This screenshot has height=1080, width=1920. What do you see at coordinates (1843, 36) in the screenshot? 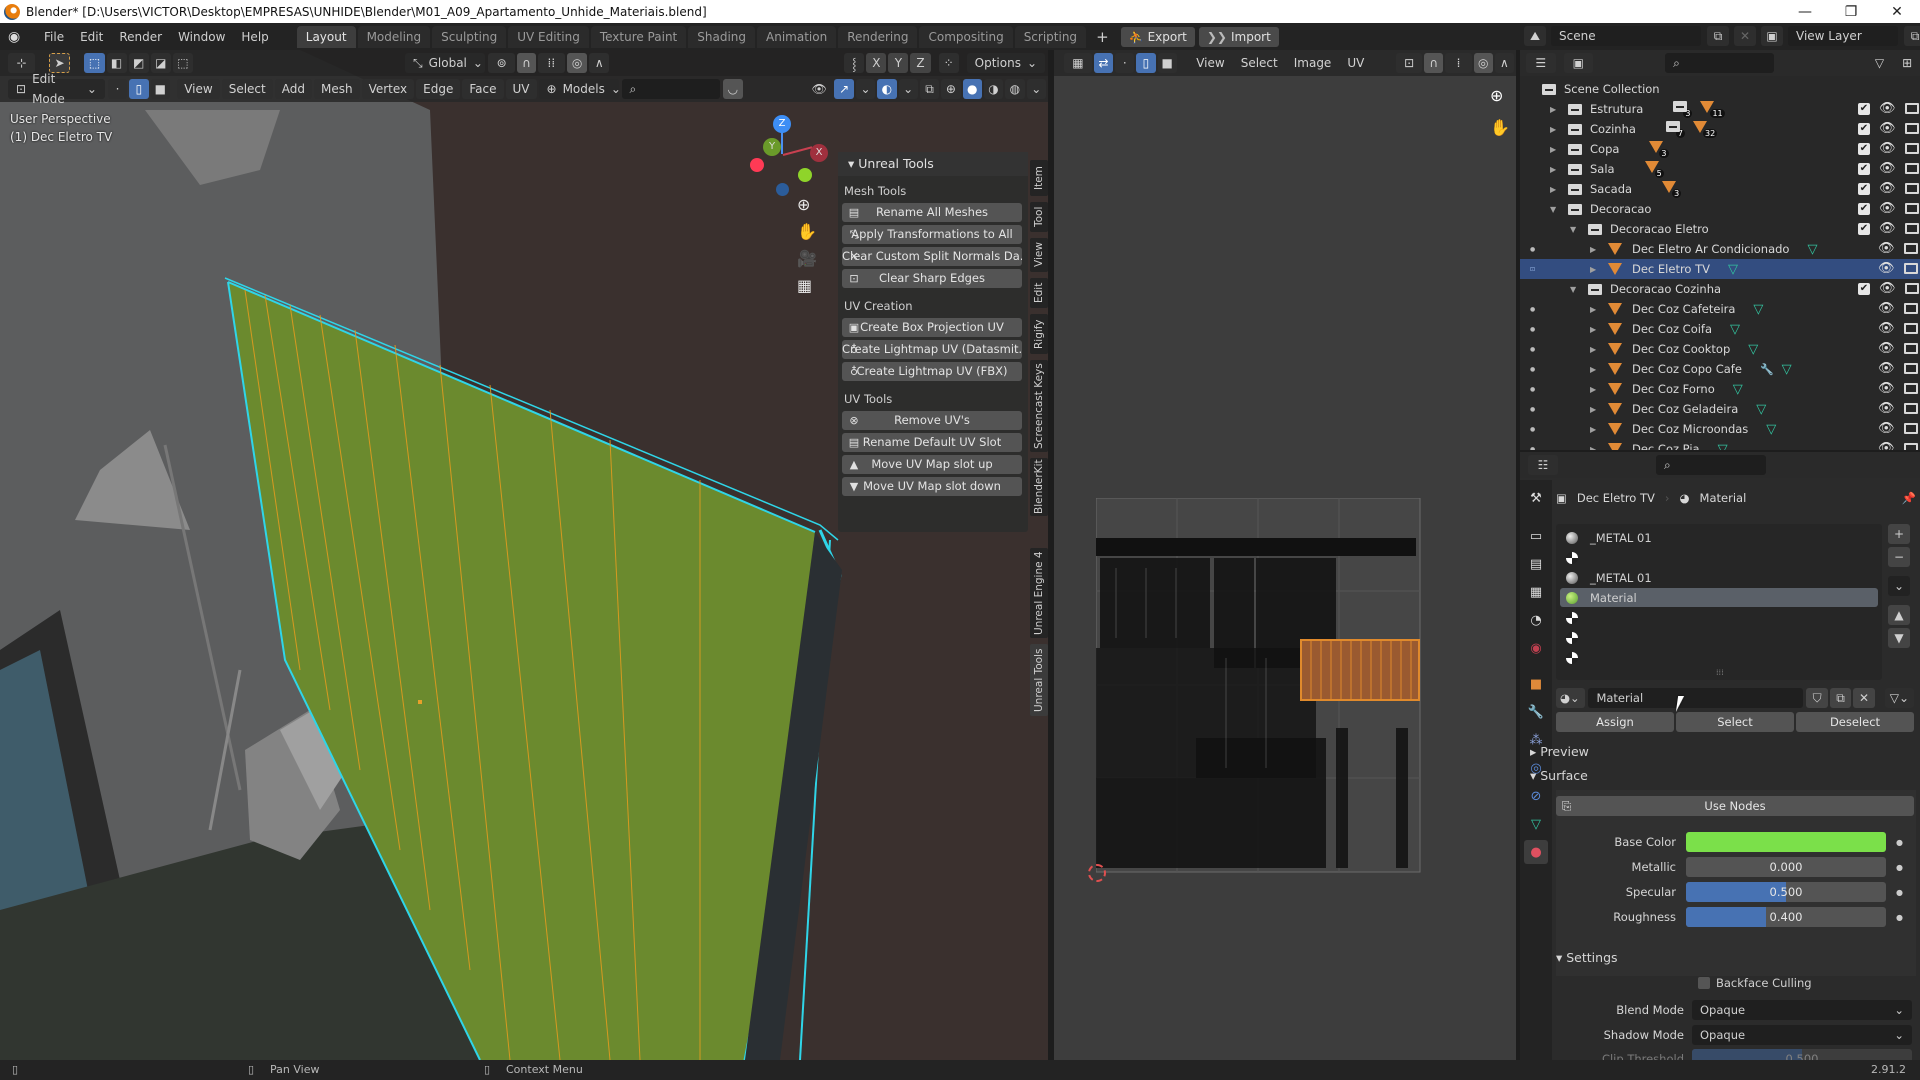
I see `view-layer-selector: View Layer` at bounding box center [1843, 36].